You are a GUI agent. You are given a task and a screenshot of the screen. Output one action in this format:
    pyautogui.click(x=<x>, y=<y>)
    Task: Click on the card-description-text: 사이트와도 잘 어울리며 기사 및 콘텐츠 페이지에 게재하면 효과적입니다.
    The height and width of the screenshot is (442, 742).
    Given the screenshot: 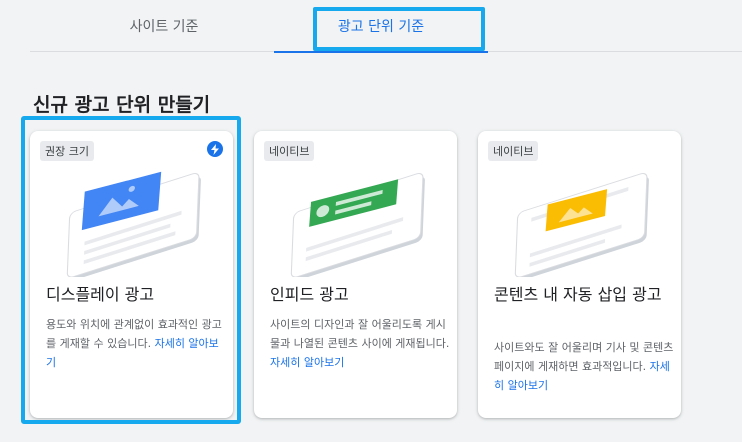 What is the action you would take?
    pyautogui.click(x=584, y=357)
    